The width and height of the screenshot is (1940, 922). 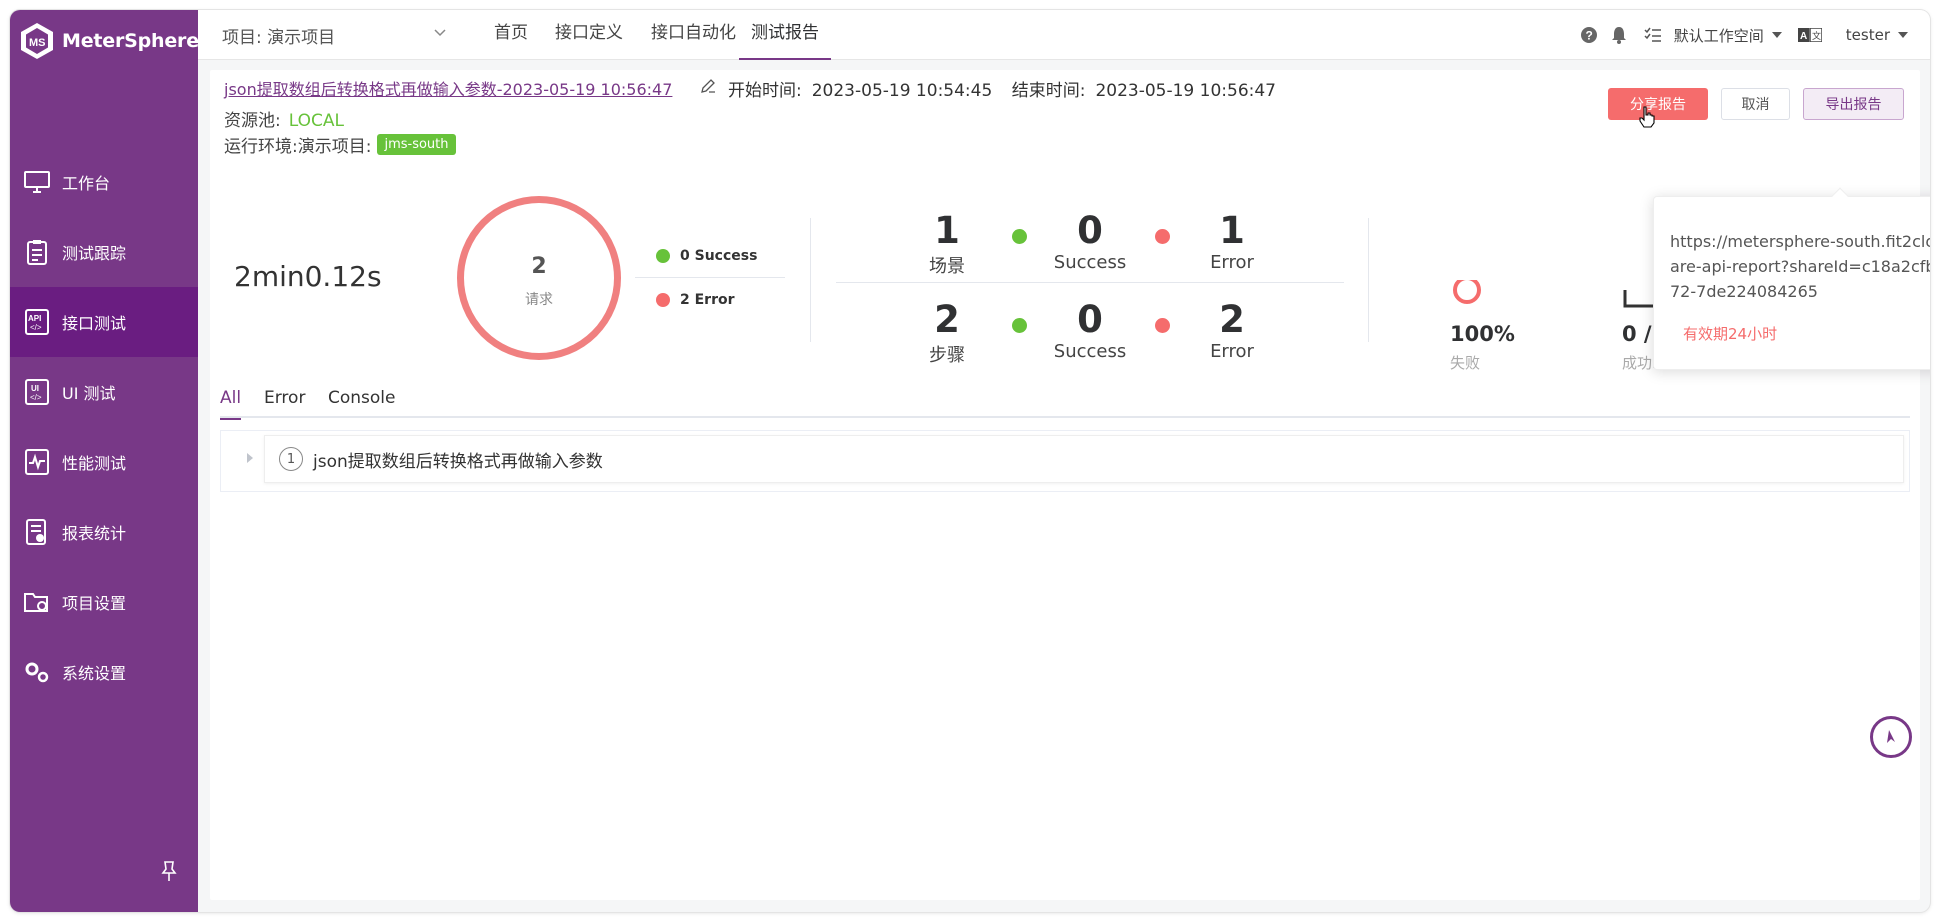 What do you see at coordinates (1064, 35) in the screenshot?
I see `top-header: 项目: 演示项目 首页 接口定义 接口自动化 测试报告 ? 默认工作空间 A文` at bounding box center [1064, 35].